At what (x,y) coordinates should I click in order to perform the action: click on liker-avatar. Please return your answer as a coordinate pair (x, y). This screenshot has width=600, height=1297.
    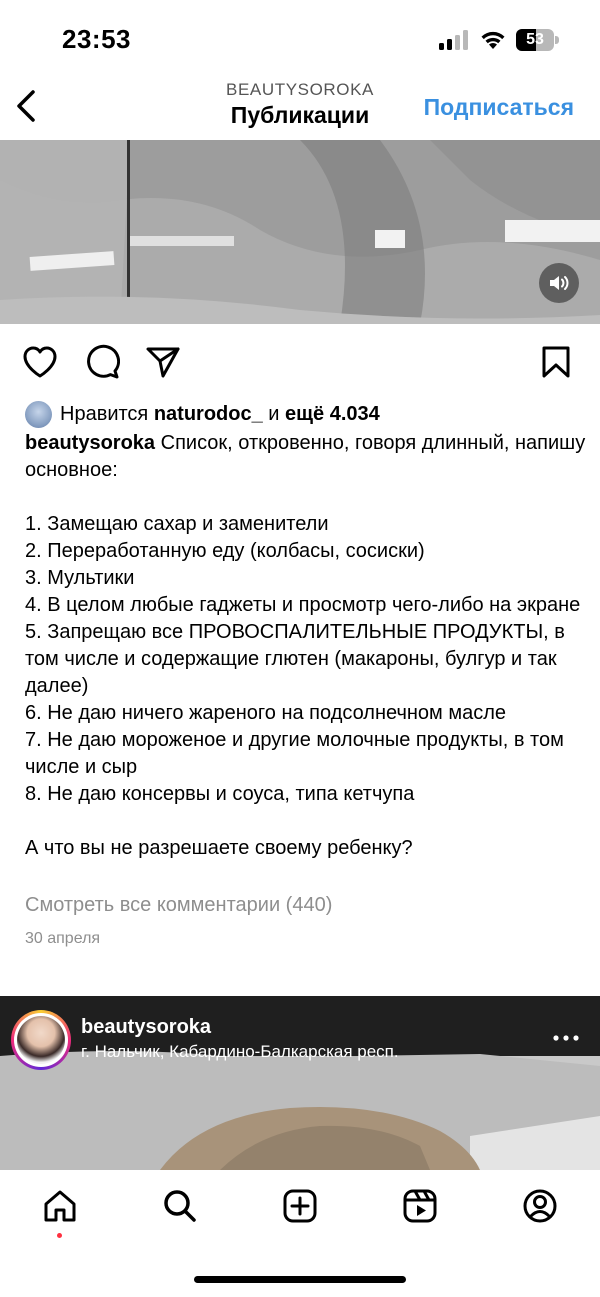
    Looking at the image, I should click on (38, 414).